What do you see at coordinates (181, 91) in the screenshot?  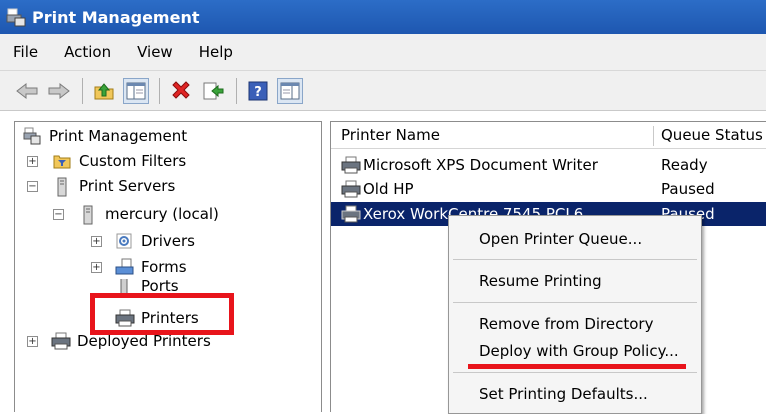 I see `delete-icon` at bounding box center [181, 91].